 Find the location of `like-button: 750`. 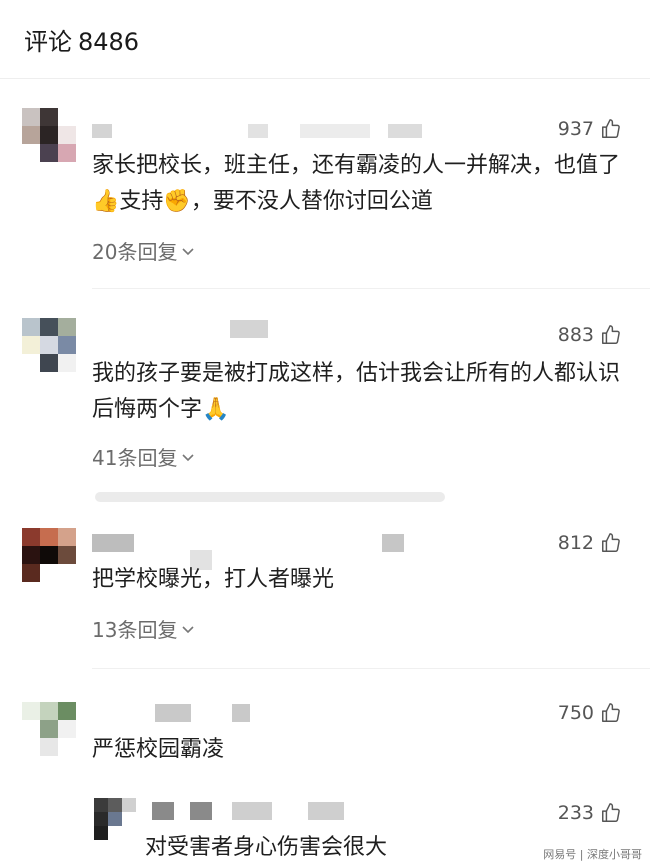

like-button: 750 is located at coordinates (590, 713).